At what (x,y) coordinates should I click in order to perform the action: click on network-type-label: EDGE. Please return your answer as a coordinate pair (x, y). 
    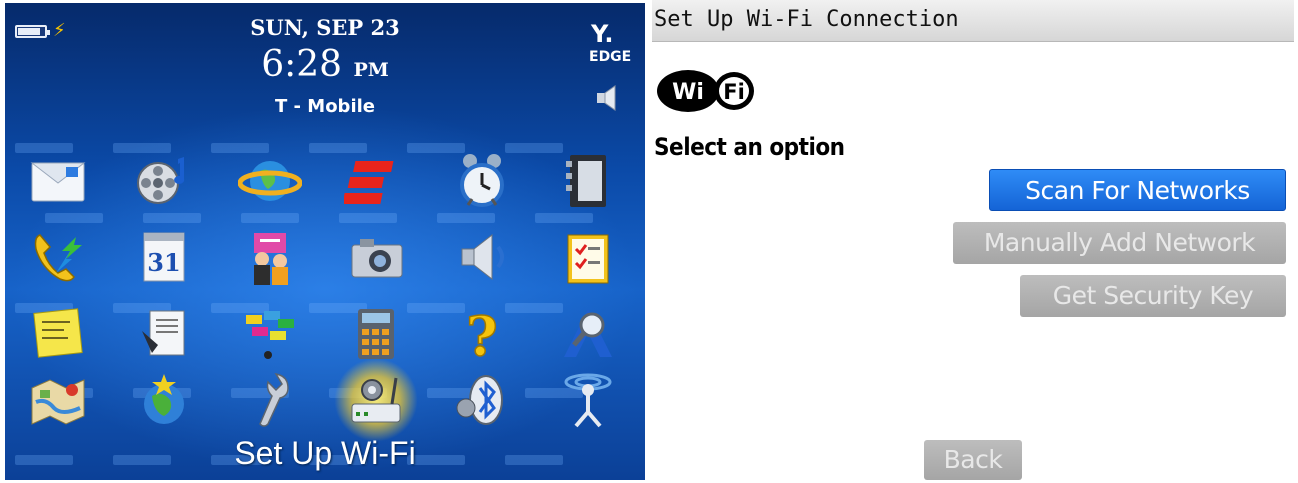
    Looking at the image, I should click on (610, 57).